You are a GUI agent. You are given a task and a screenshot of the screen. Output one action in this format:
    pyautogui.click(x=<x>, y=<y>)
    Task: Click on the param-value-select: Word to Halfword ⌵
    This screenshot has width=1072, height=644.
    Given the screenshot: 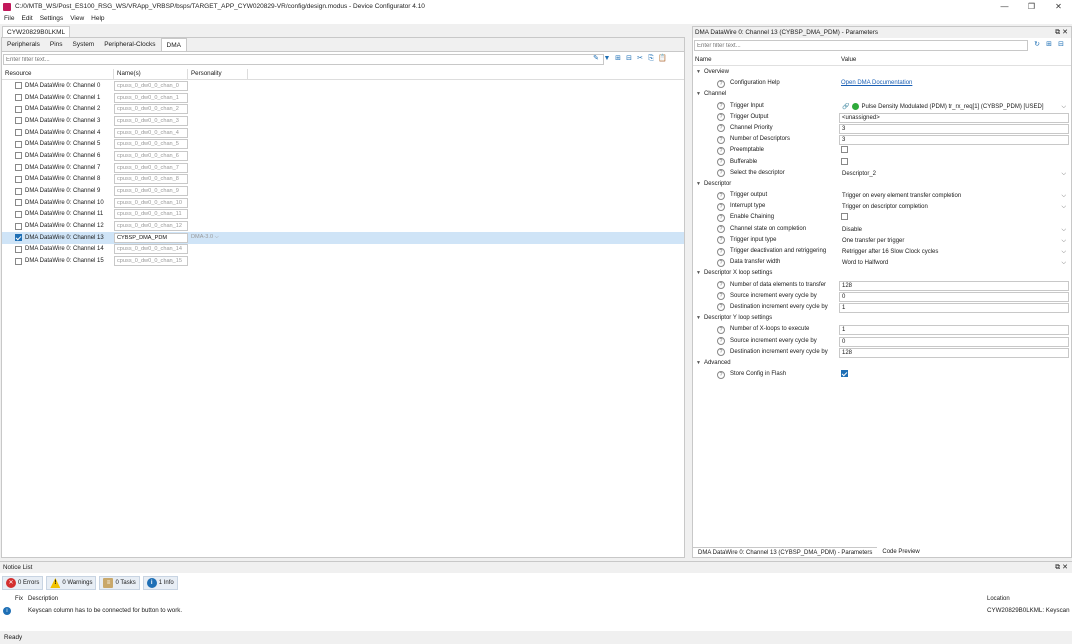 What is the action you would take?
    pyautogui.click(x=954, y=263)
    